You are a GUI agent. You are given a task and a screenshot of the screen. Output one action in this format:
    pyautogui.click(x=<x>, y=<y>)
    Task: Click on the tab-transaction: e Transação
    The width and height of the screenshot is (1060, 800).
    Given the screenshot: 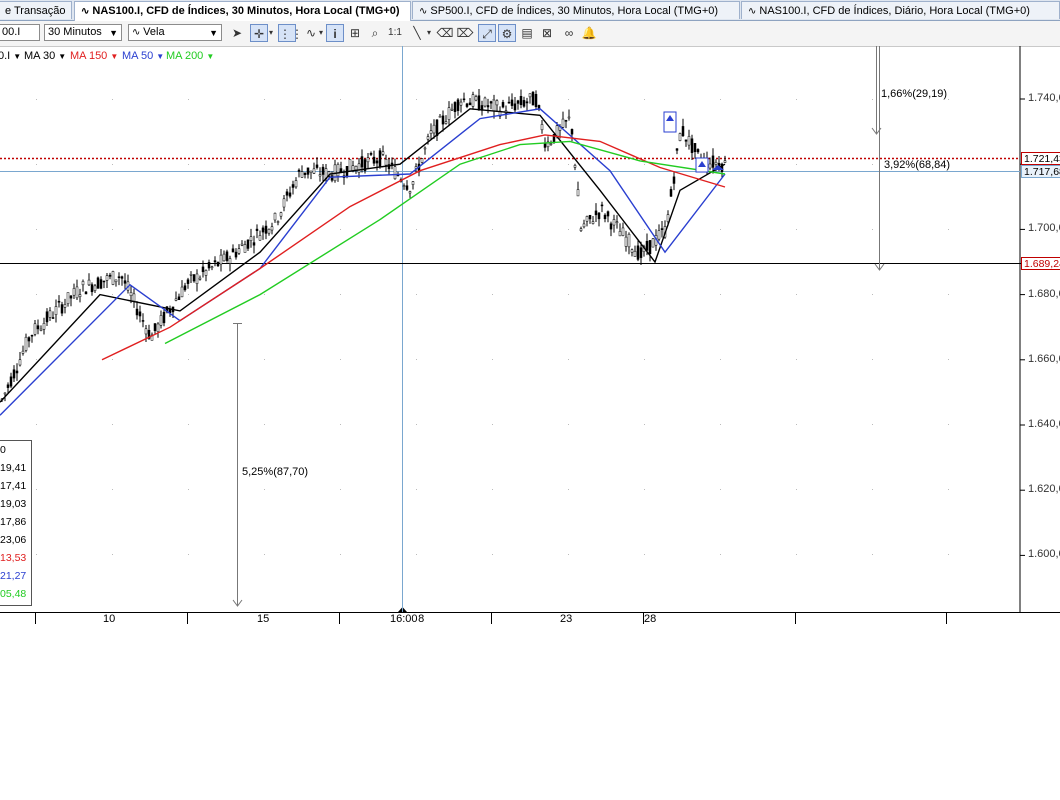 What is the action you would take?
    pyautogui.click(x=36, y=10)
    